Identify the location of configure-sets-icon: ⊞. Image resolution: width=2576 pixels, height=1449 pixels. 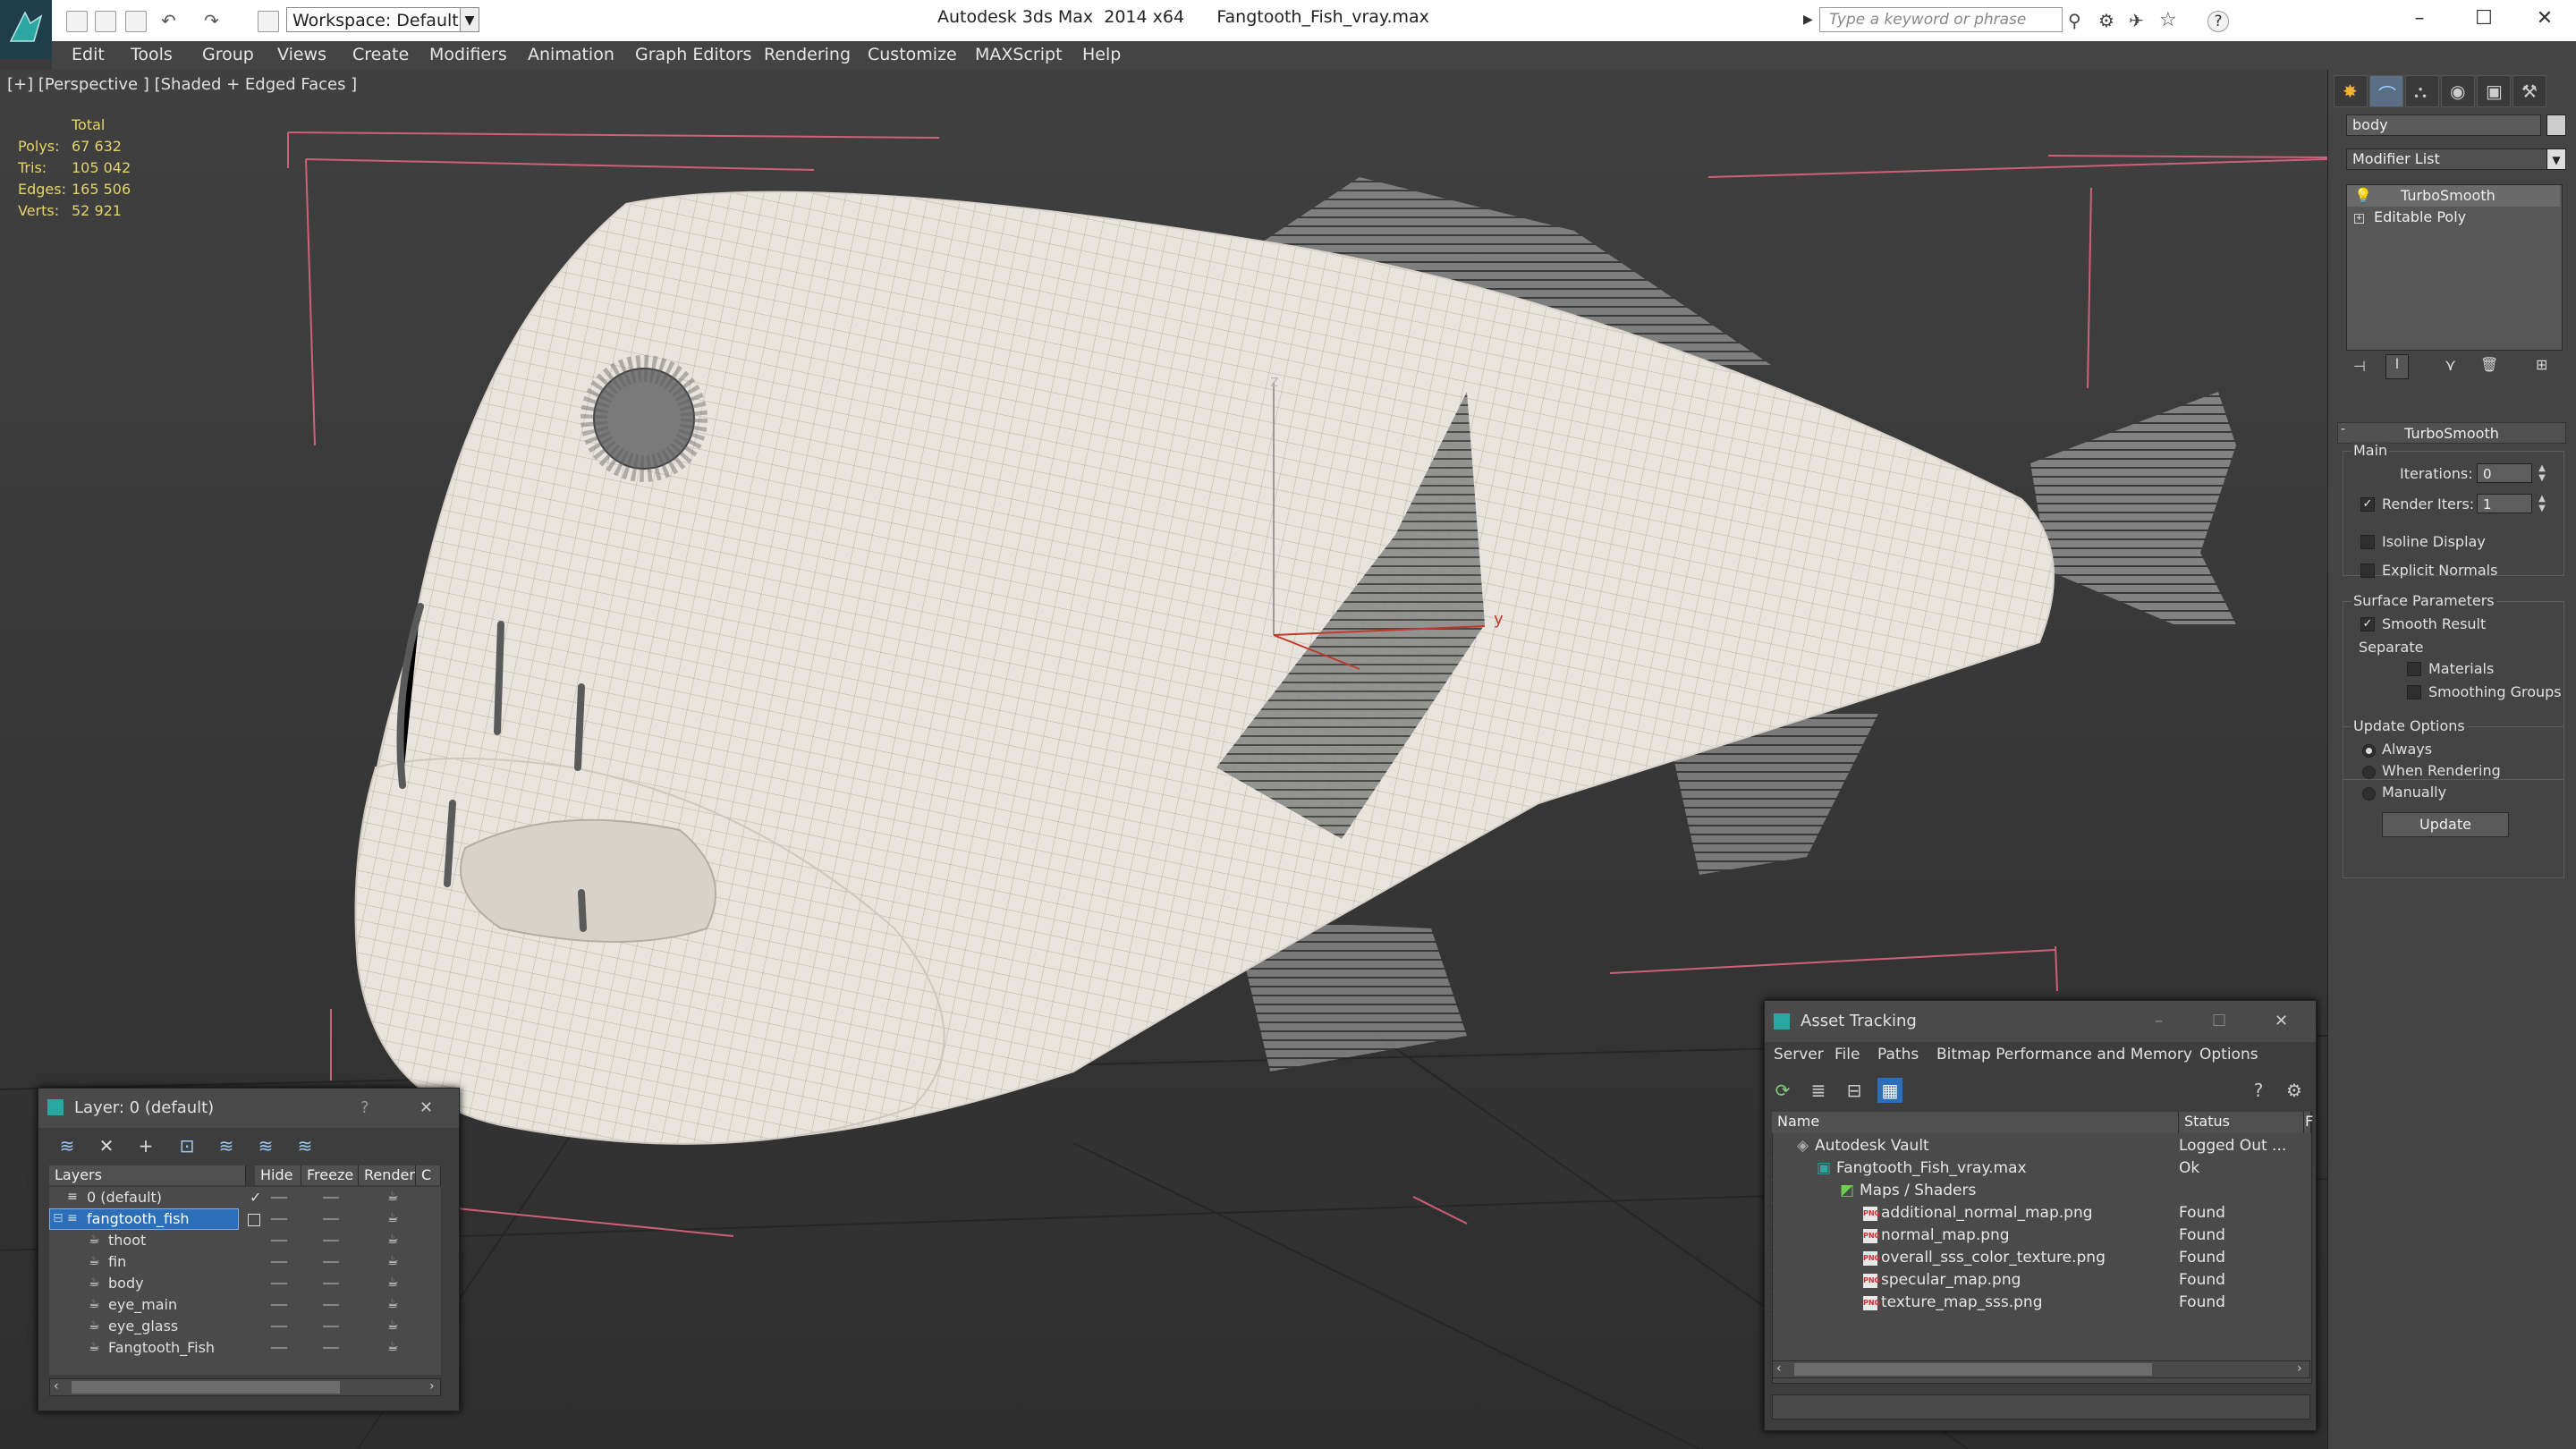
(2541, 364).